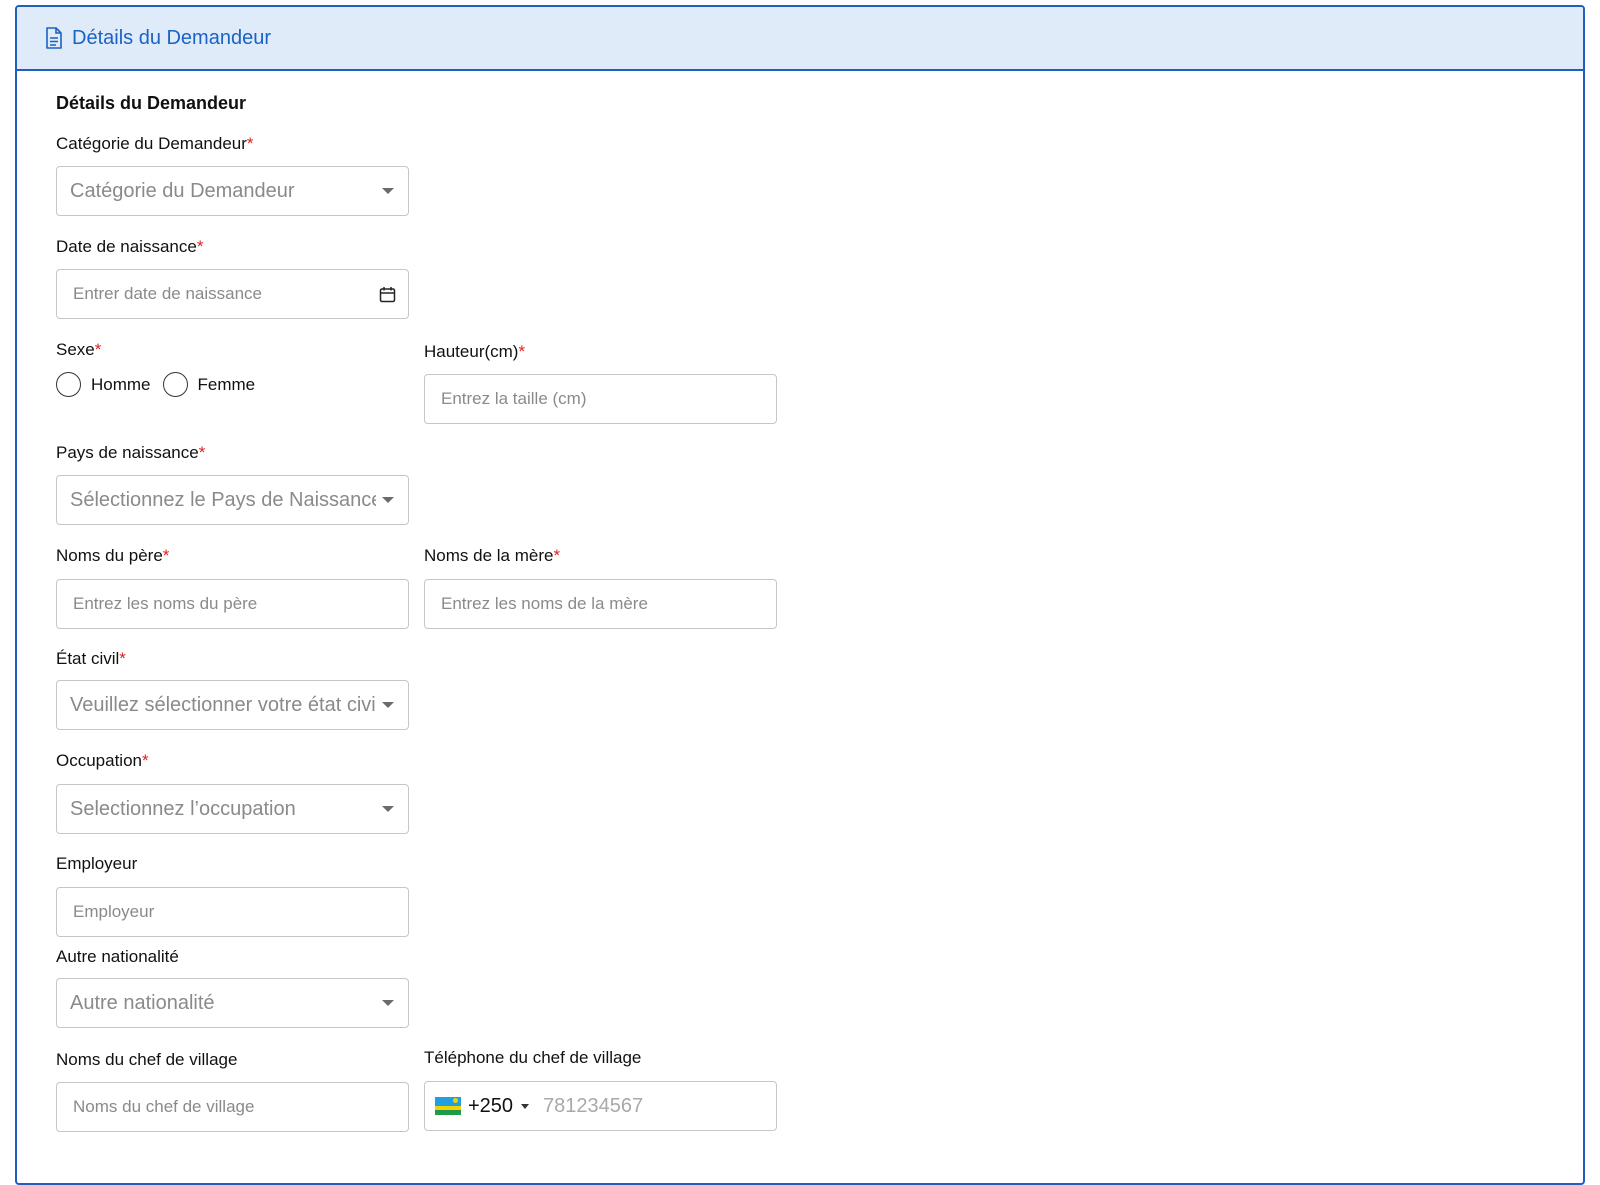  Describe the element at coordinates (142, 1002) in the screenshot. I see `other-nationality-placeholder: Autre nationalité` at that location.